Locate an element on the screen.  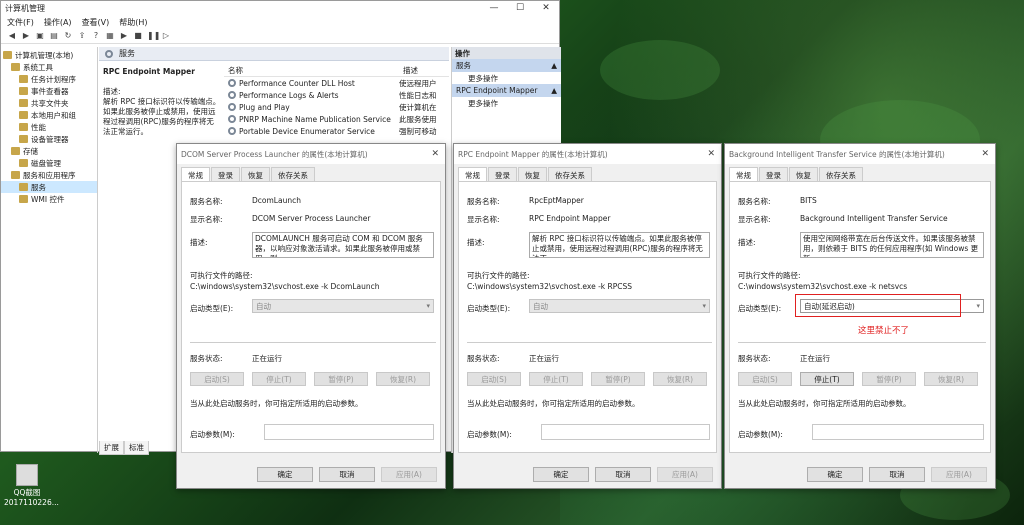
help-icon: ? is located at coordinates (96, 36).